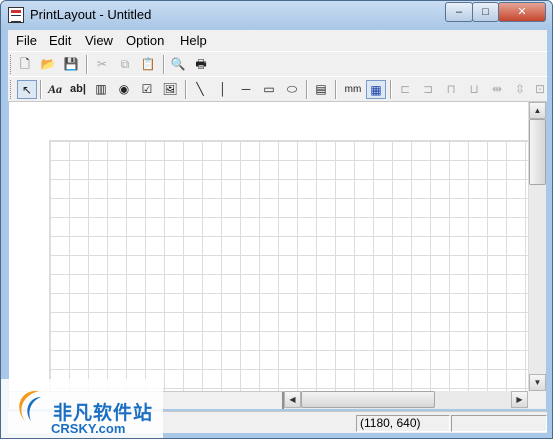  I want to click on menu-help: Help, so click(193, 40).